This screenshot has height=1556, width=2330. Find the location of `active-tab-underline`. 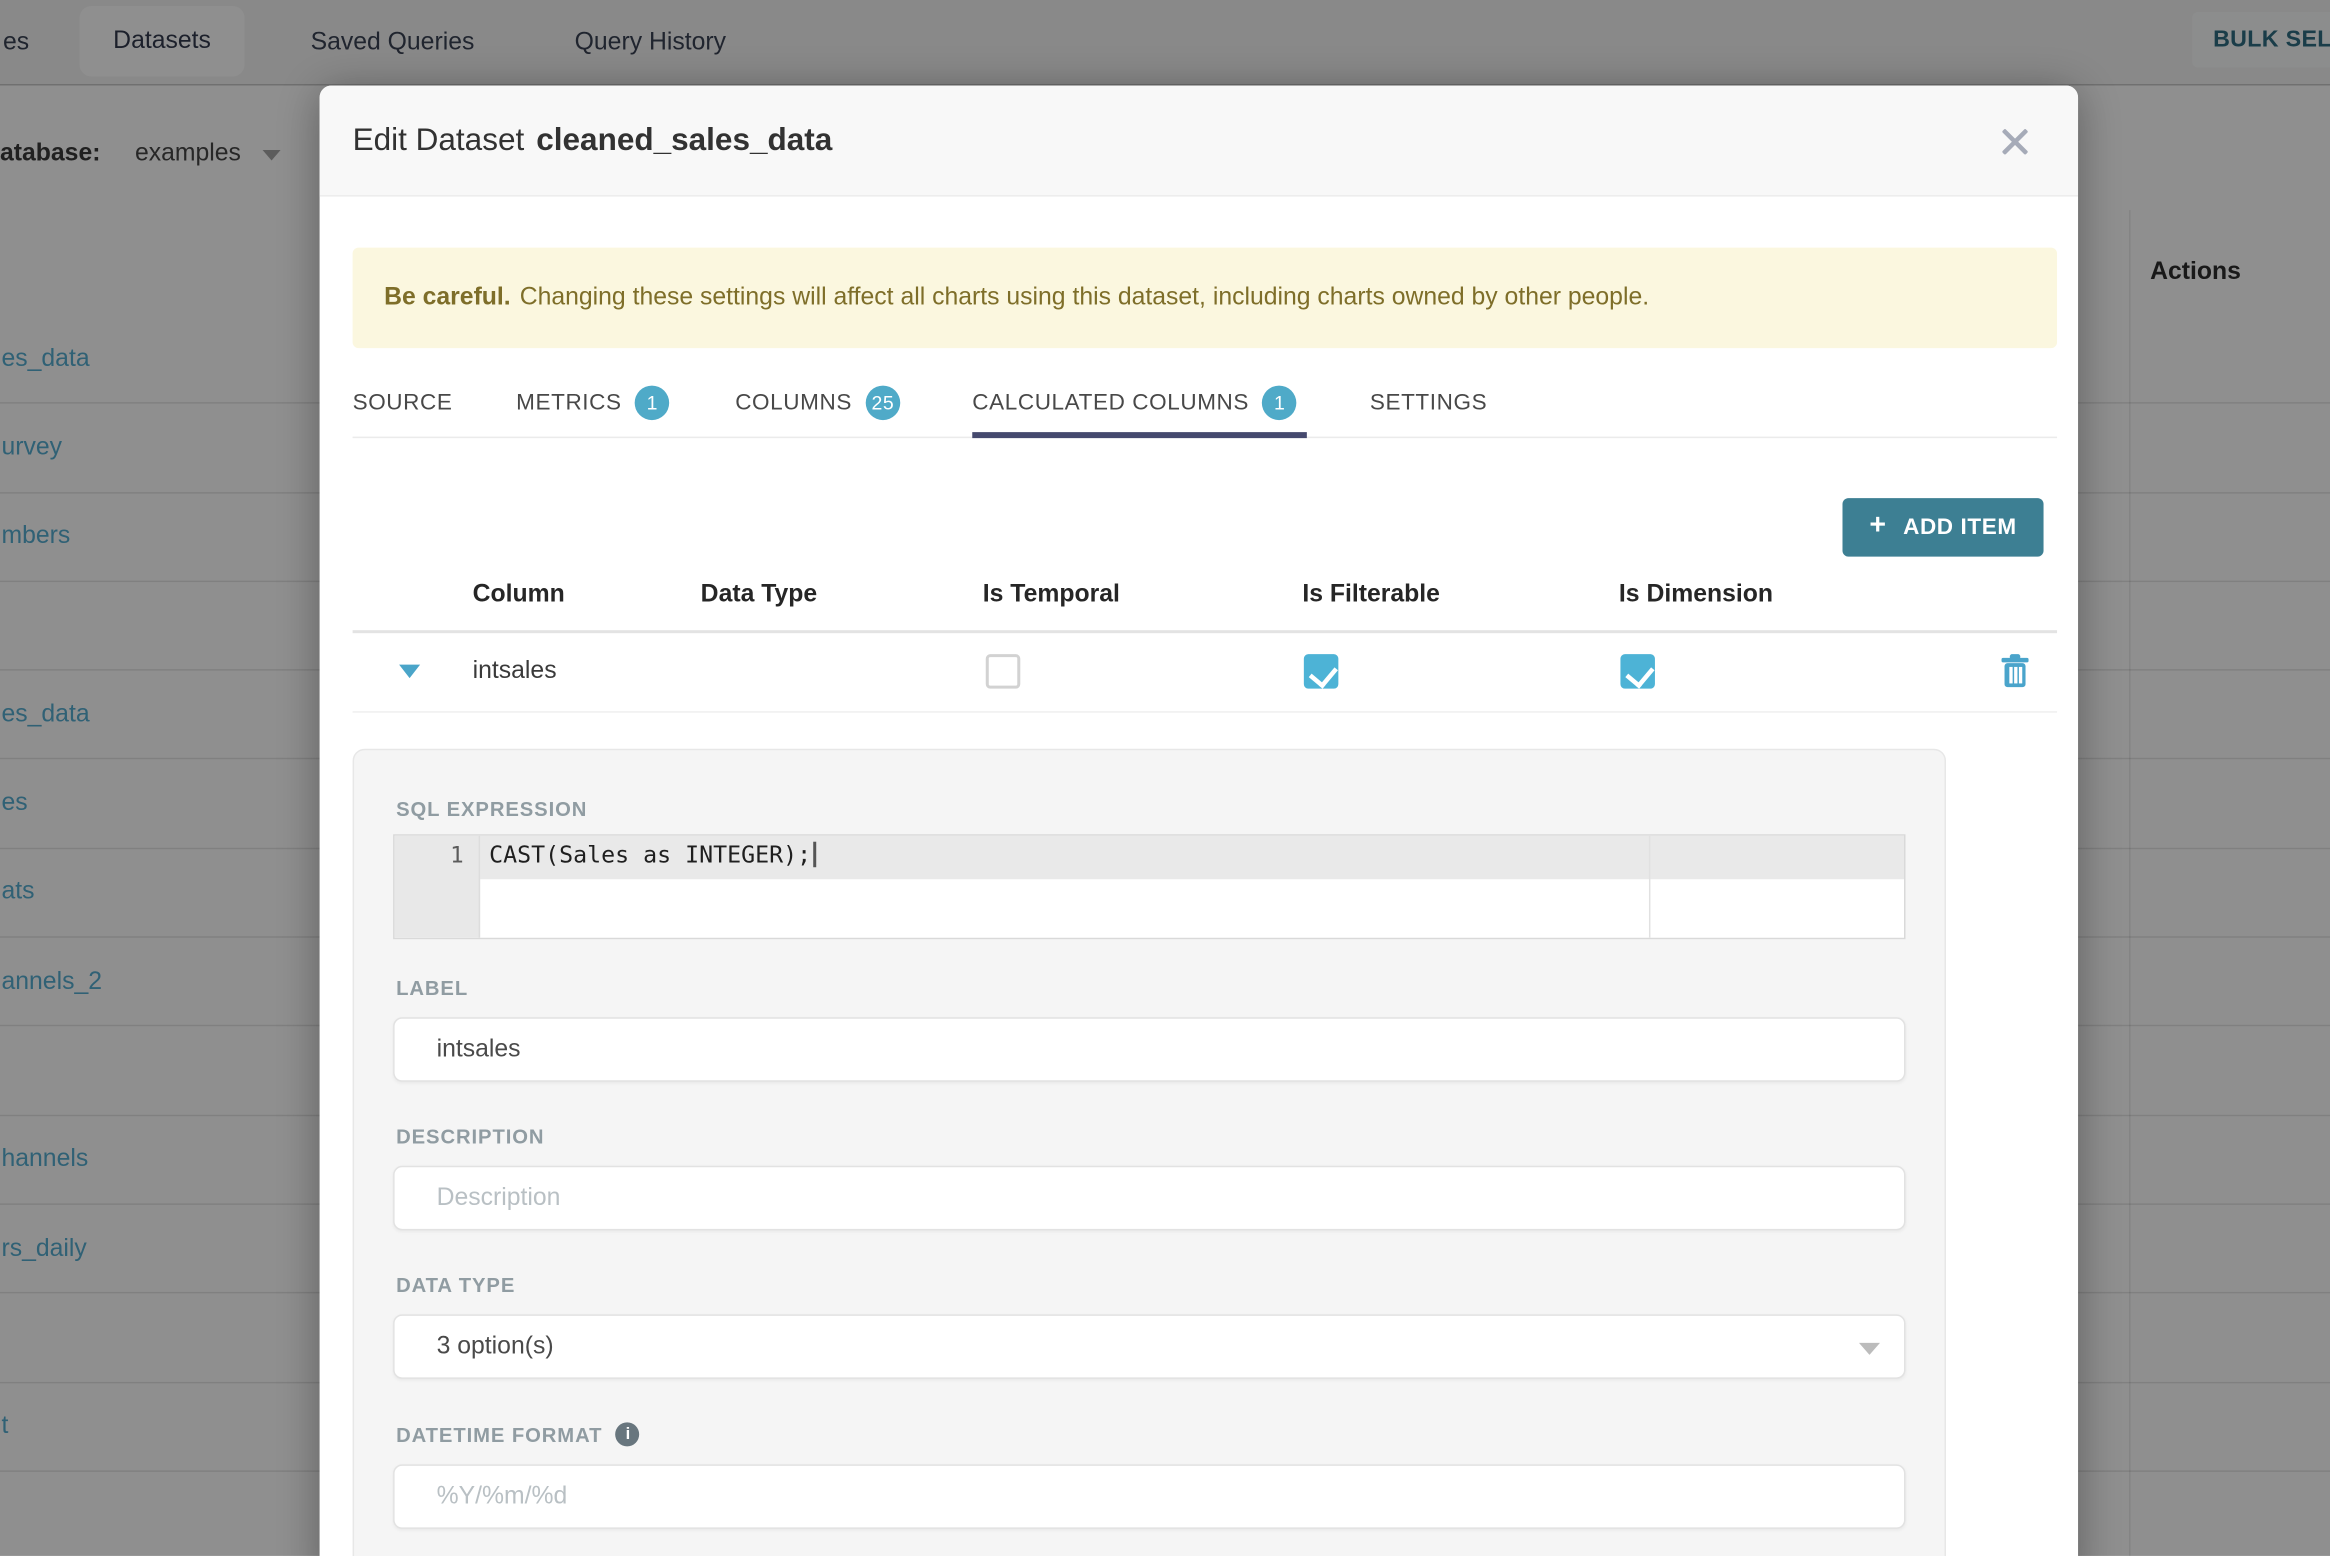

active-tab-underline is located at coordinates (1139, 435).